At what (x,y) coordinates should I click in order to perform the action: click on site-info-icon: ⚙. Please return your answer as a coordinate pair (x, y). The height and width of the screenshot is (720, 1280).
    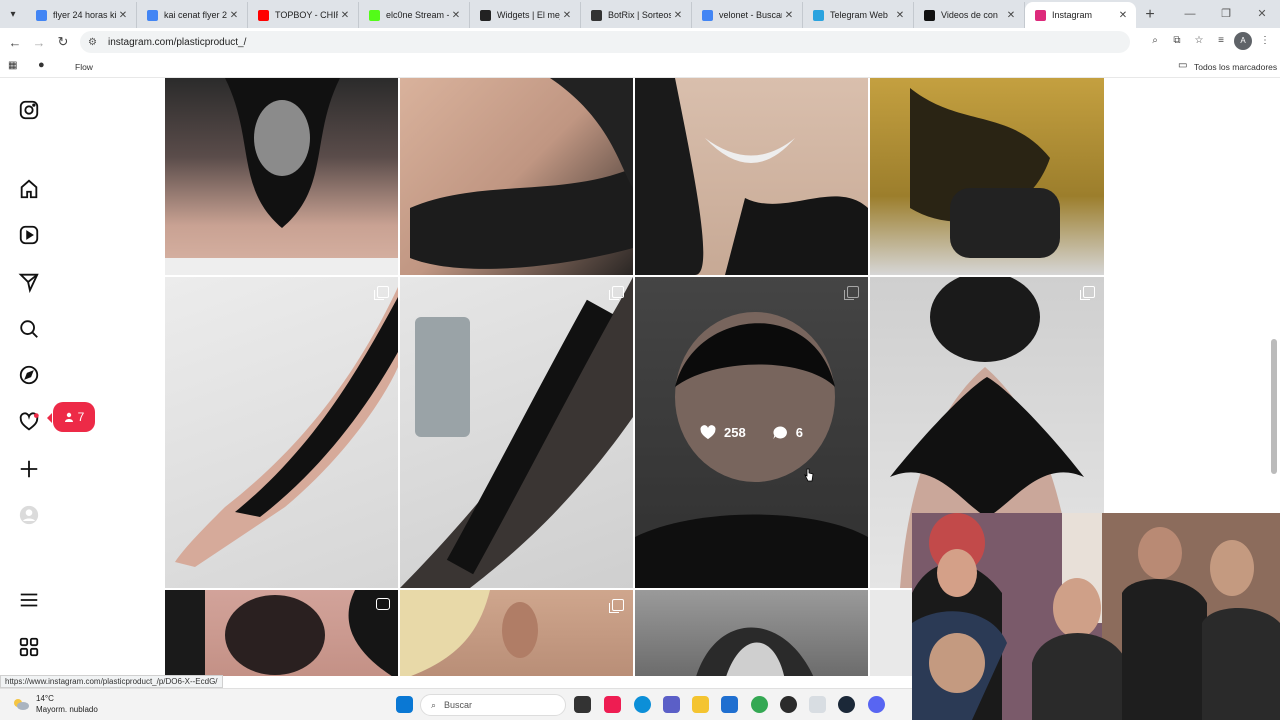
    Looking at the image, I should click on (95, 42).